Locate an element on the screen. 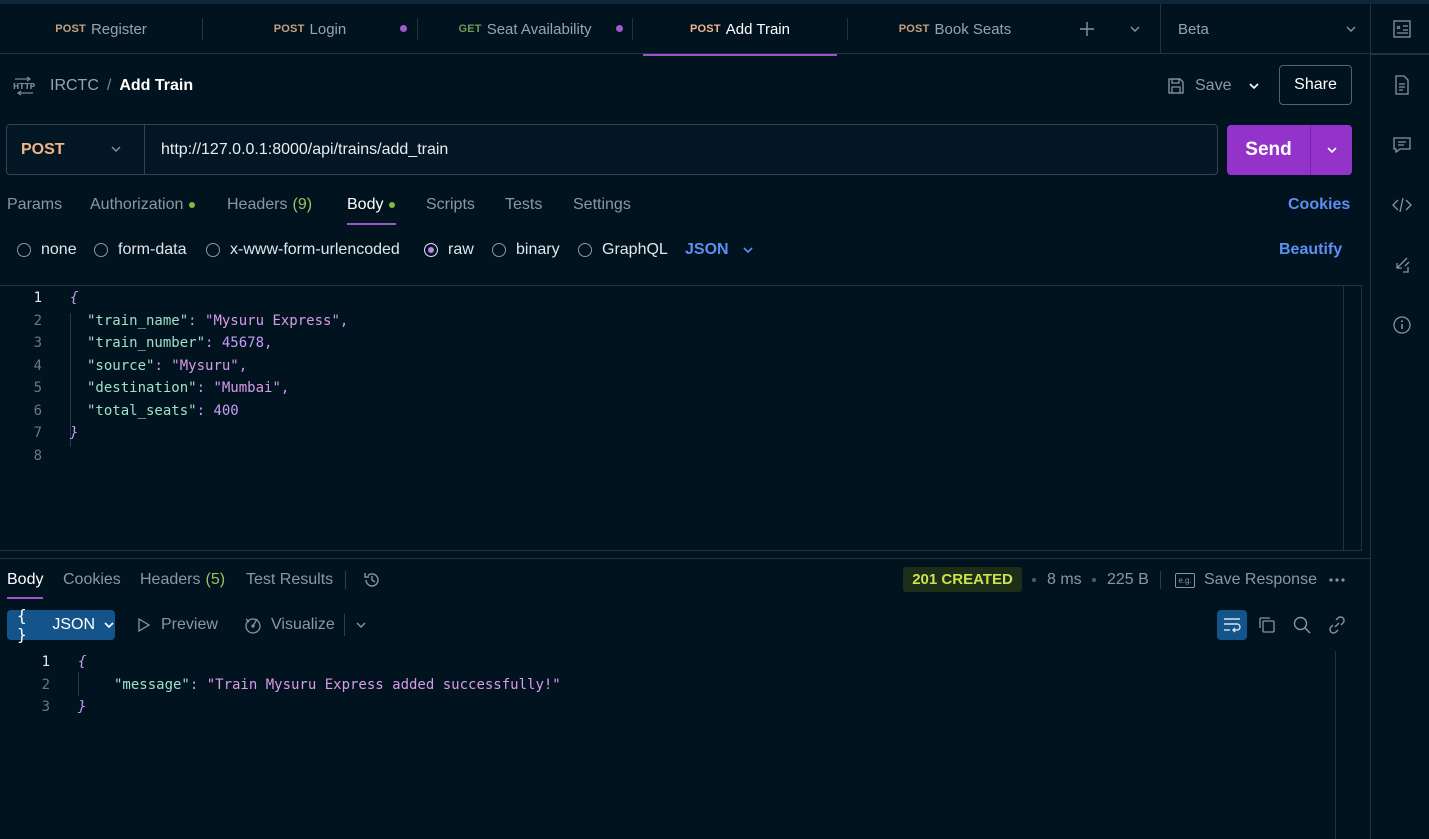 The image size is (1429, 839). tab-params: Params is located at coordinates (34, 205).